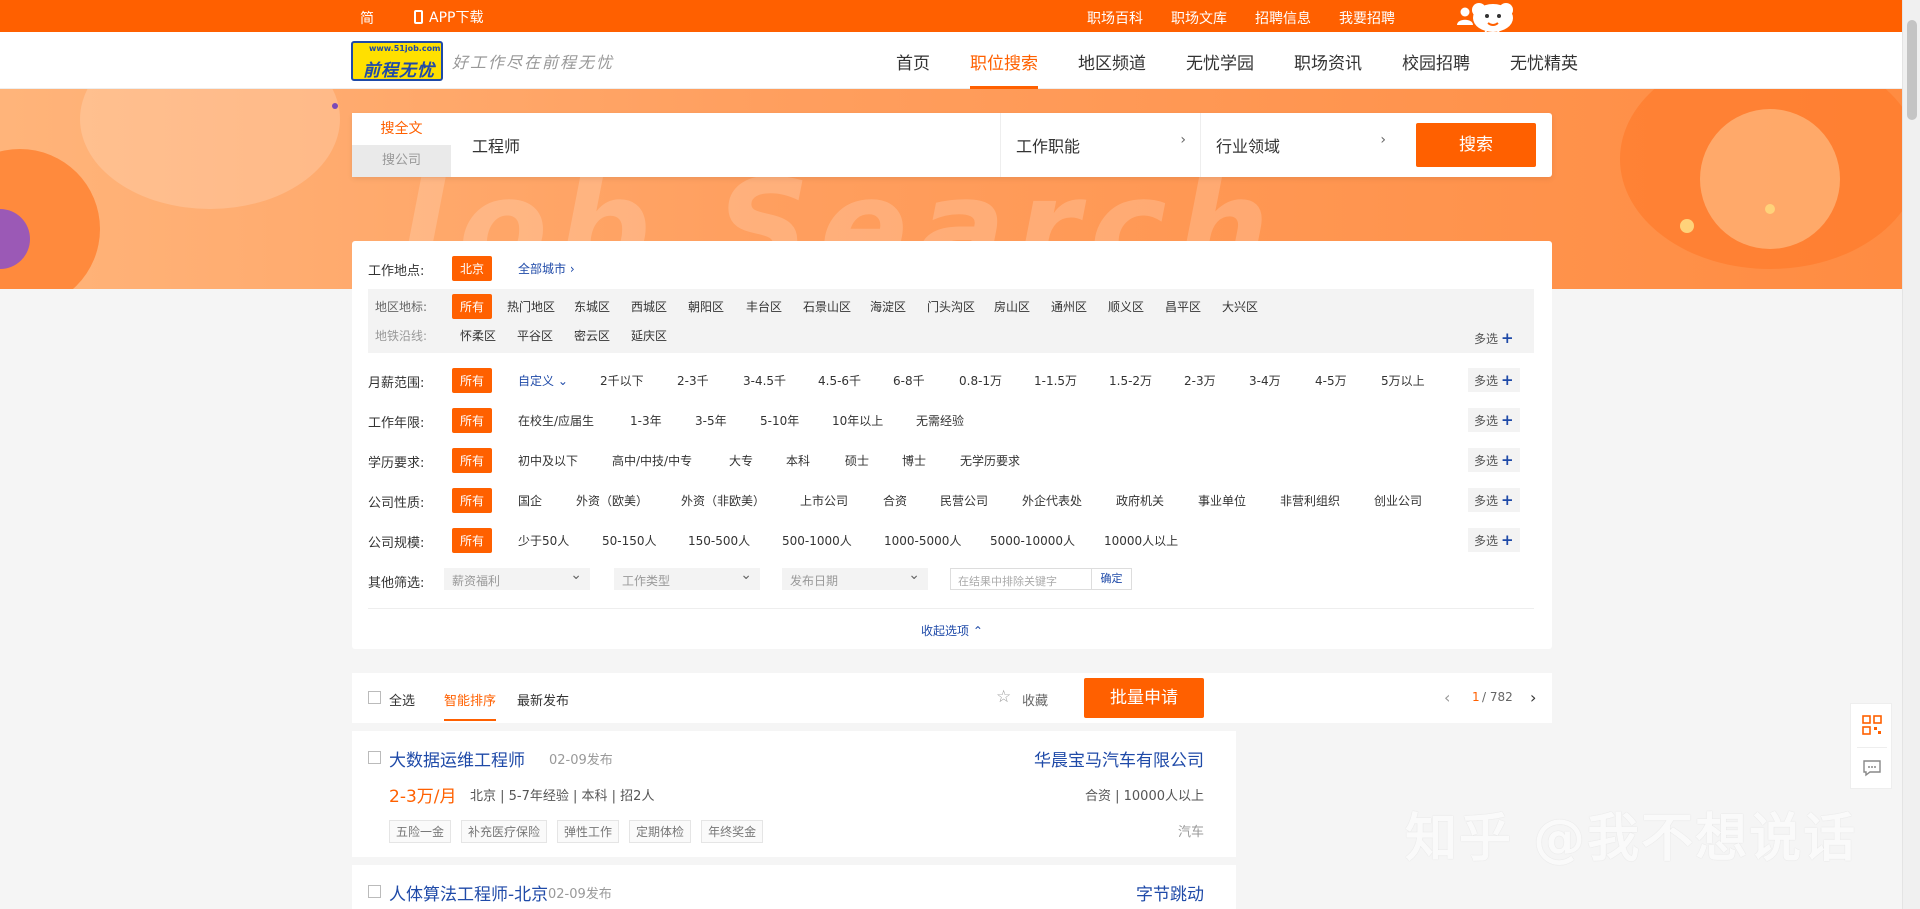 This screenshot has width=1920, height=909. Describe the element at coordinates (1004, 60) in the screenshot. I see `nav-job-search: 职位搜索` at that location.